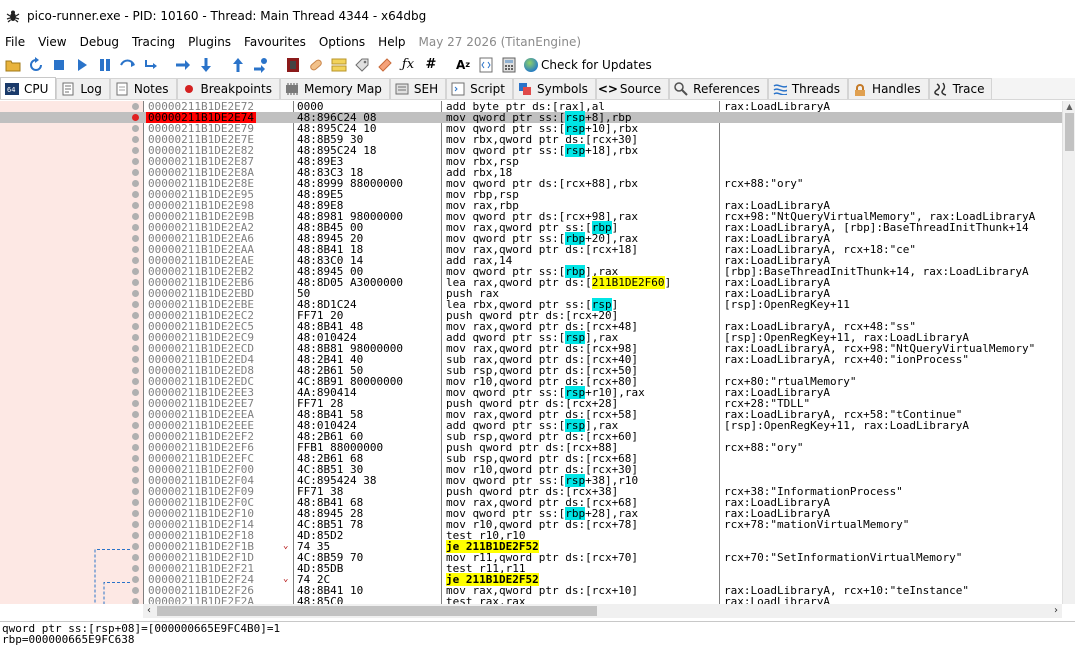  I want to click on tab-handles: Handles, so click(888, 88).